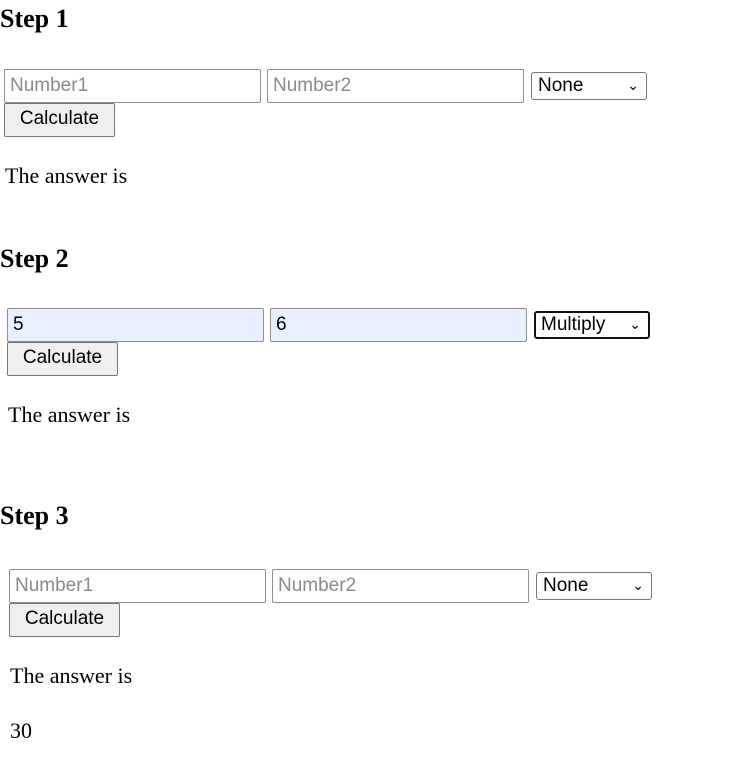  Describe the element at coordinates (34, 18) in the screenshot. I see `step-1-heading: Step 1` at that location.